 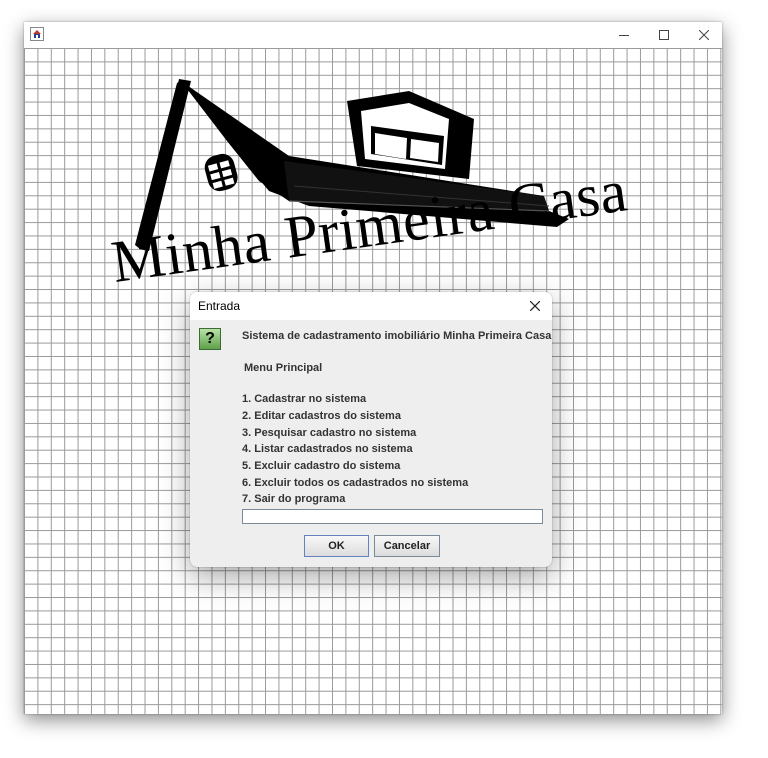 I want to click on menu-option: 5. Excluir cadastro do sistema, so click(x=321, y=466).